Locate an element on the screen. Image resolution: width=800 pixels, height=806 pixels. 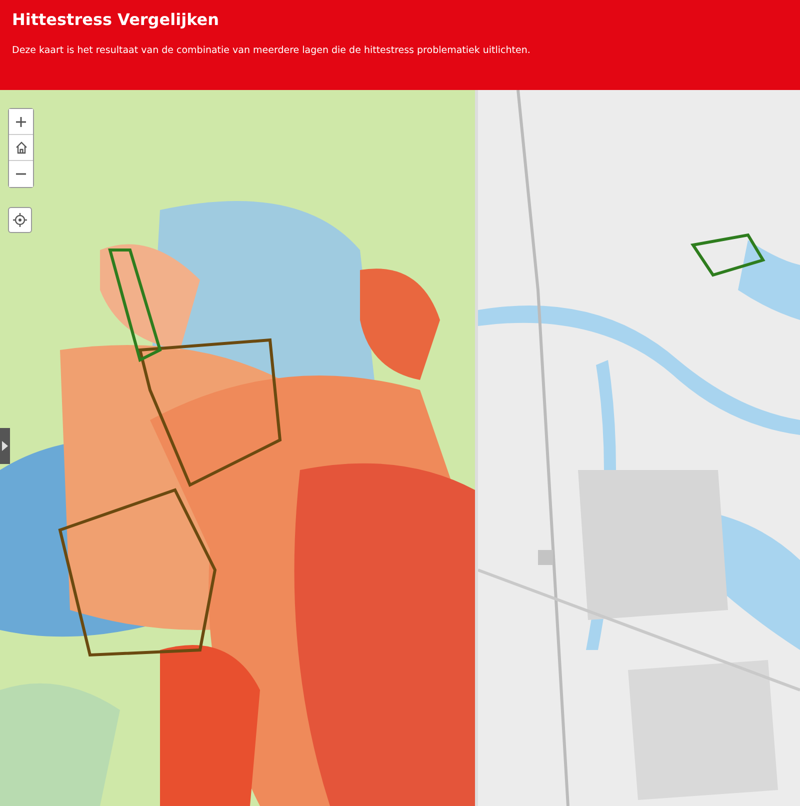
app-title: Hittestress Vergelijken is located at coordinates (116, 19).